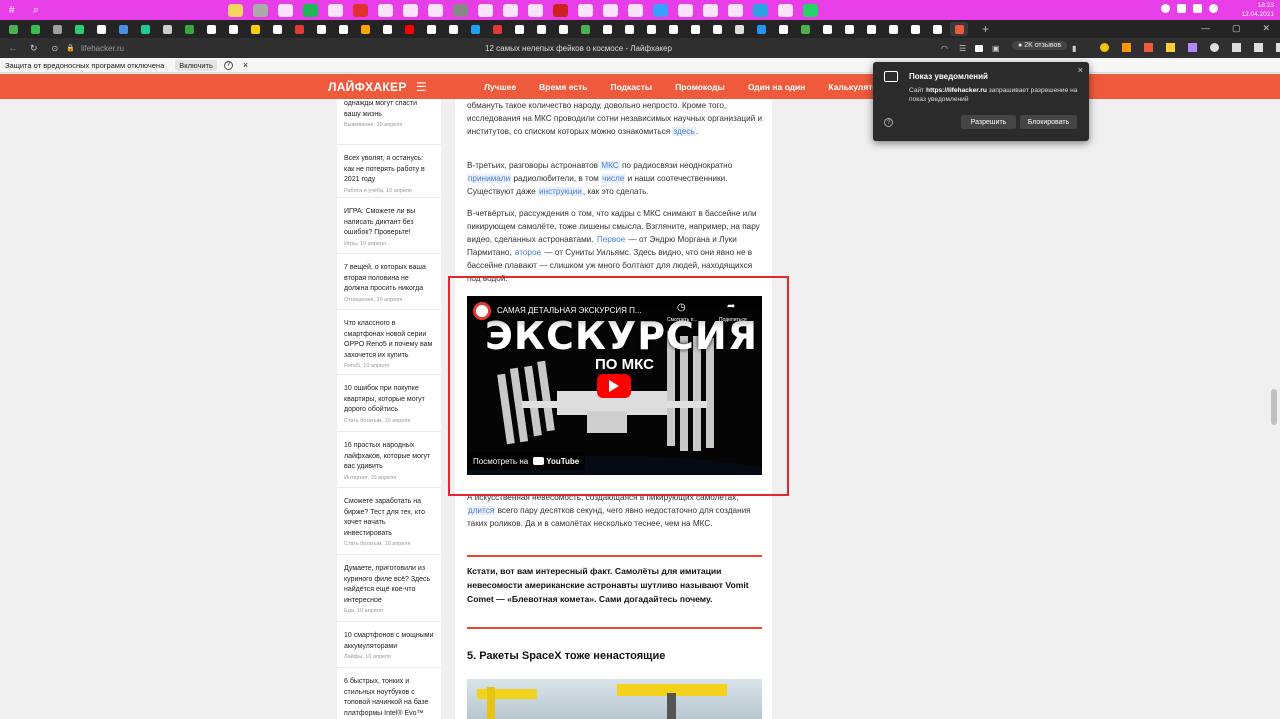 Image resolution: width=1280 pixels, height=719 pixels. I want to click on link-iss: МКС, so click(610, 165).